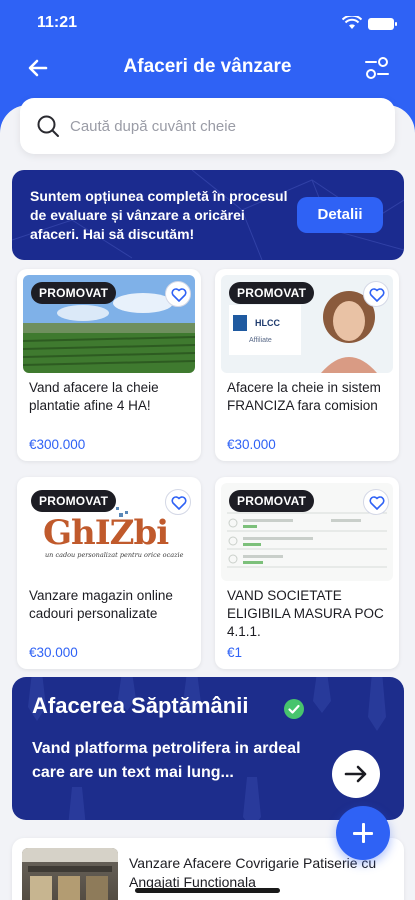 The width and height of the screenshot is (415, 900). I want to click on arrow-right-icon, so click(355, 774).